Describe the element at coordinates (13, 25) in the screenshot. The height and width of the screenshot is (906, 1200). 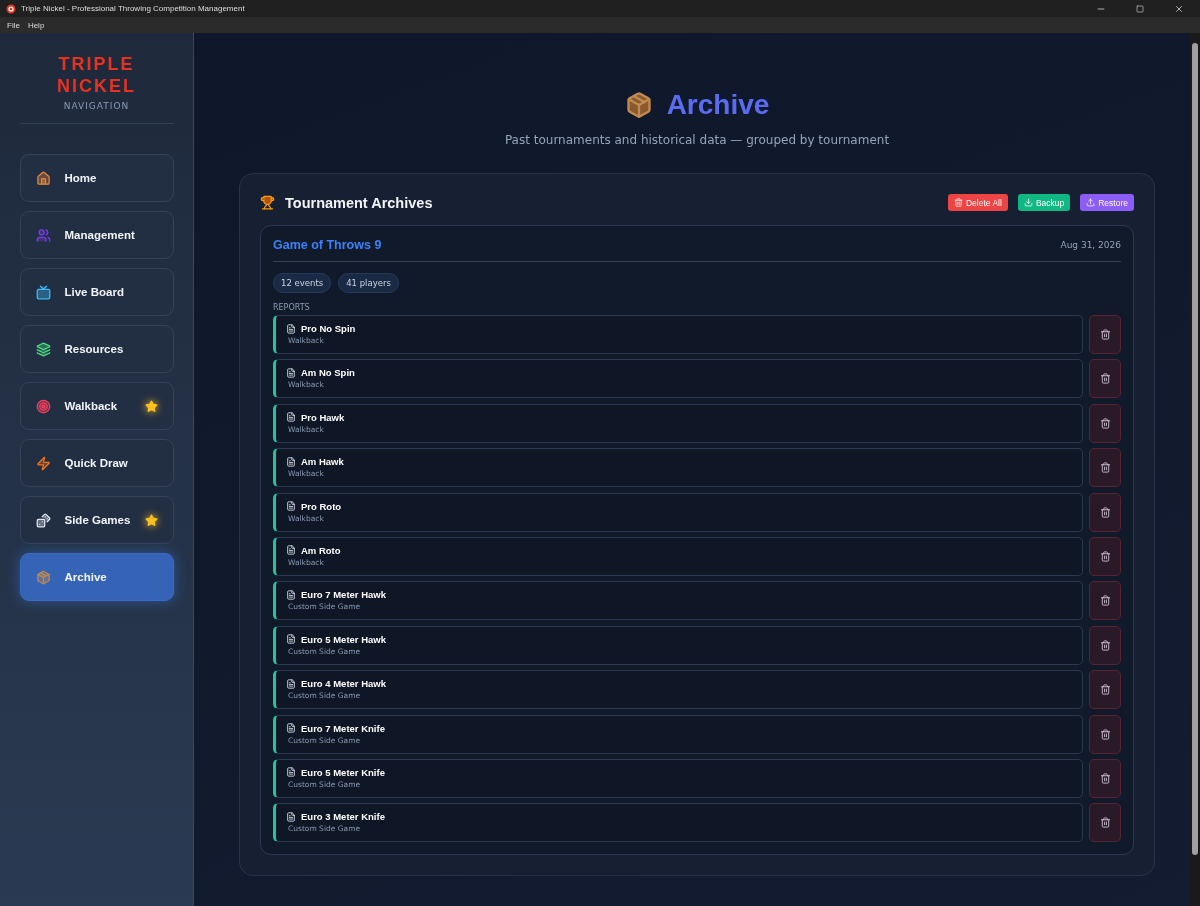
I see `menu-item: File` at that location.